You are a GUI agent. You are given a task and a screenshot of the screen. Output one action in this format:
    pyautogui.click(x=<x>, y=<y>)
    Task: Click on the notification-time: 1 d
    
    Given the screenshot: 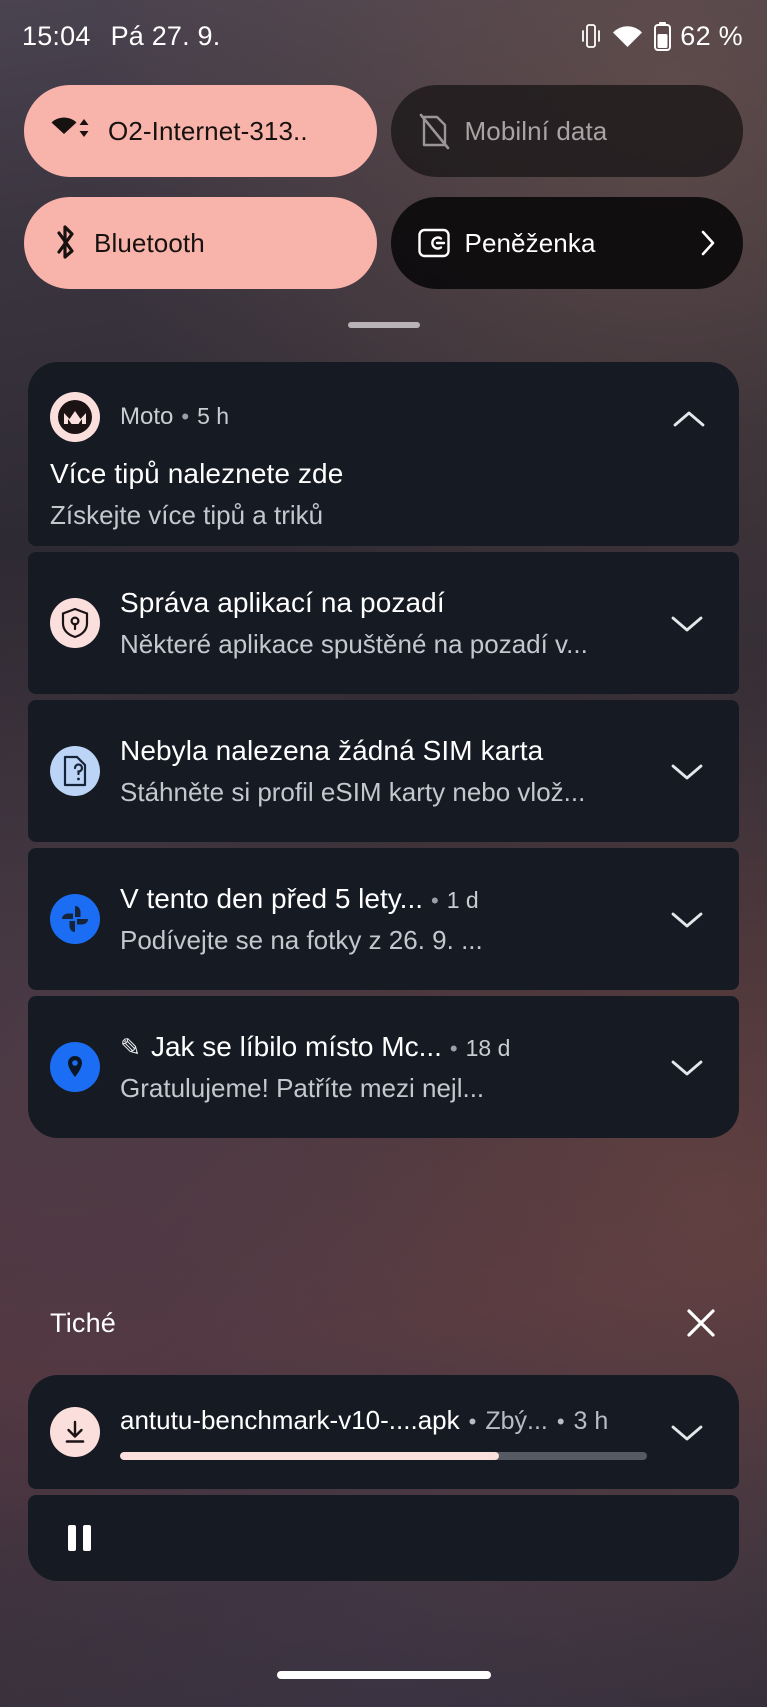 What is the action you would take?
    pyautogui.click(x=462, y=899)
    